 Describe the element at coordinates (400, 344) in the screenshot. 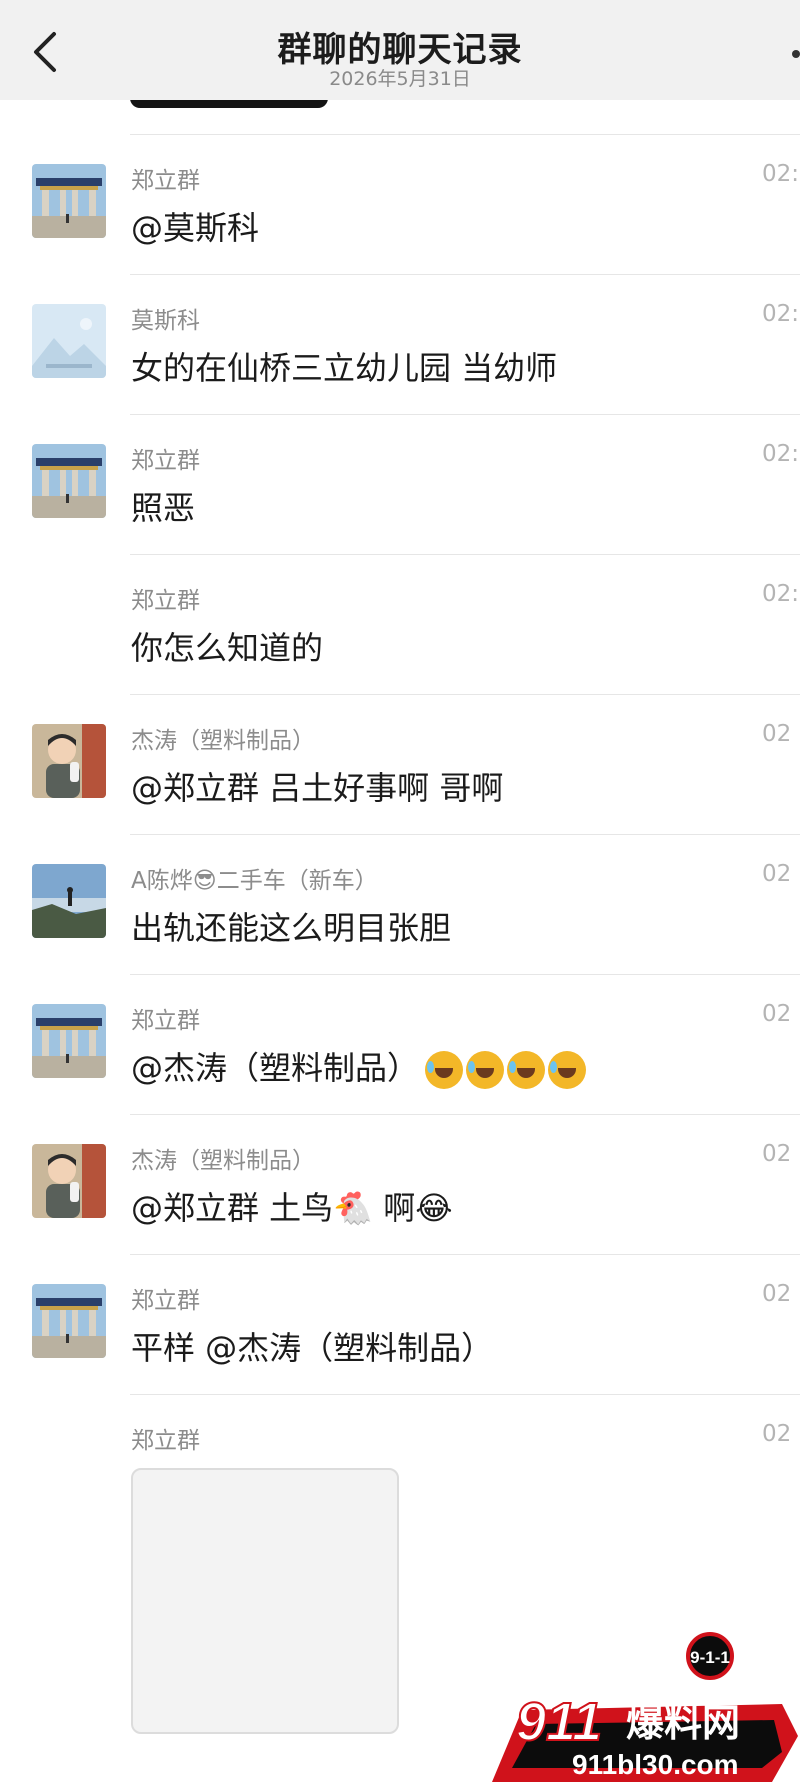

I see `message-item: 莫斯科 02: 女的在仙桥三立幼儿园 当幼师` at that location.